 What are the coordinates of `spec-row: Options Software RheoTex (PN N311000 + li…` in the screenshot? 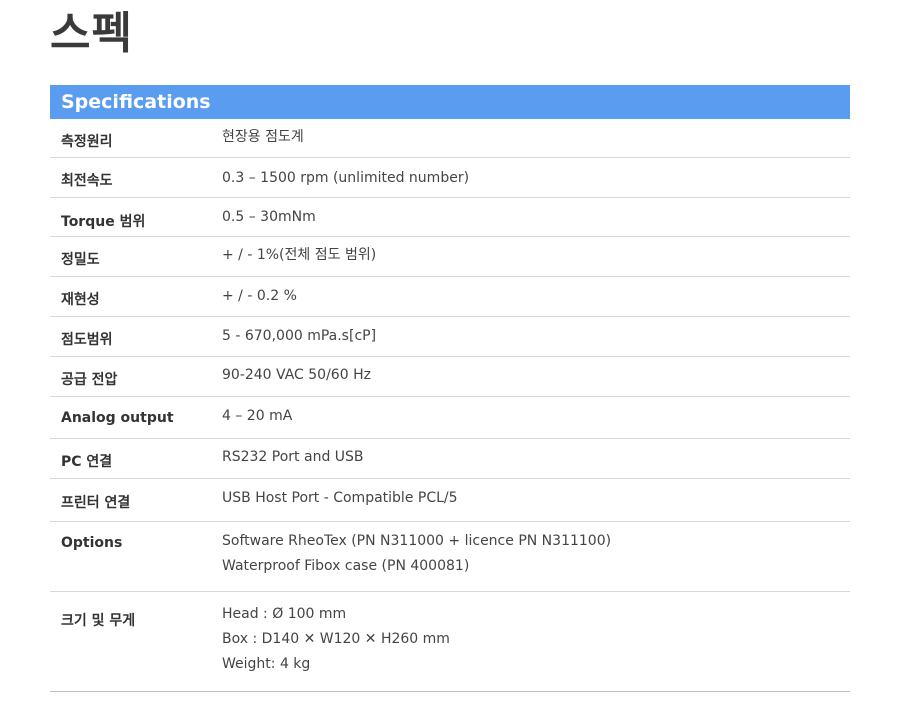 It's located at (450, 557).